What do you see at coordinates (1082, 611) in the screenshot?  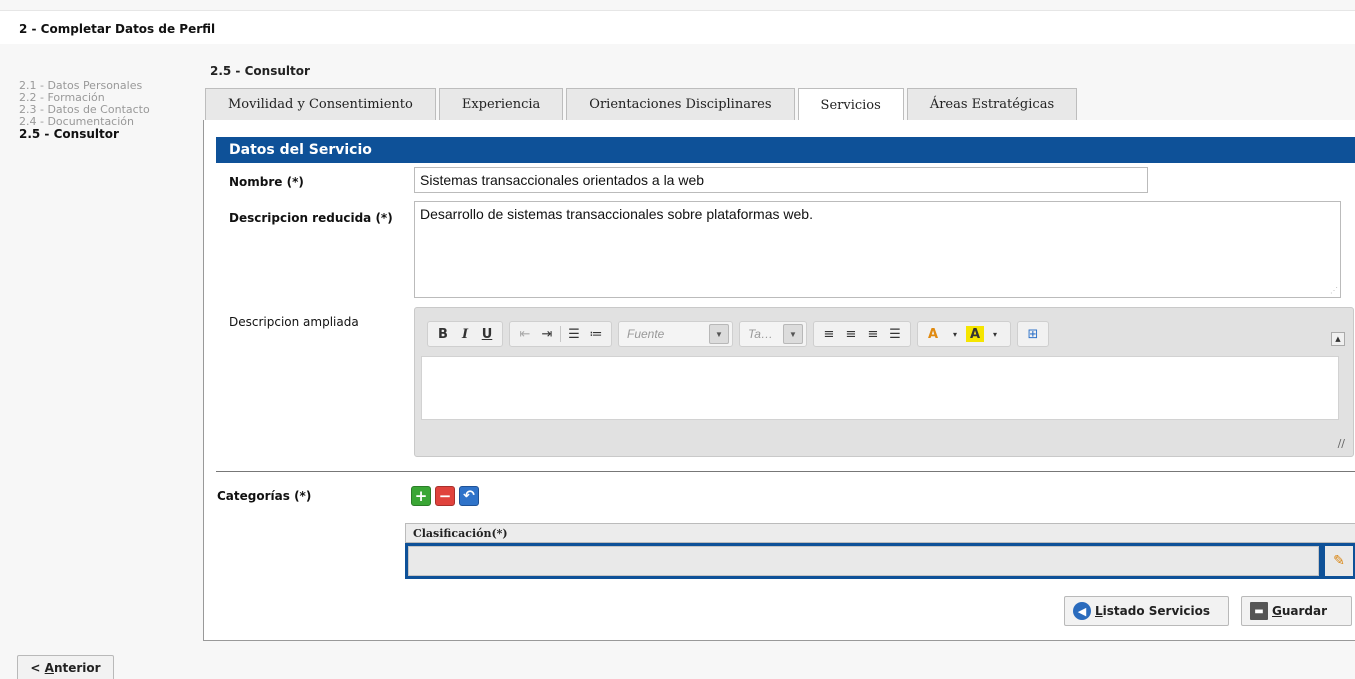 I see `back-arrow-icon: ◀` at bounding box center [1082, 611].